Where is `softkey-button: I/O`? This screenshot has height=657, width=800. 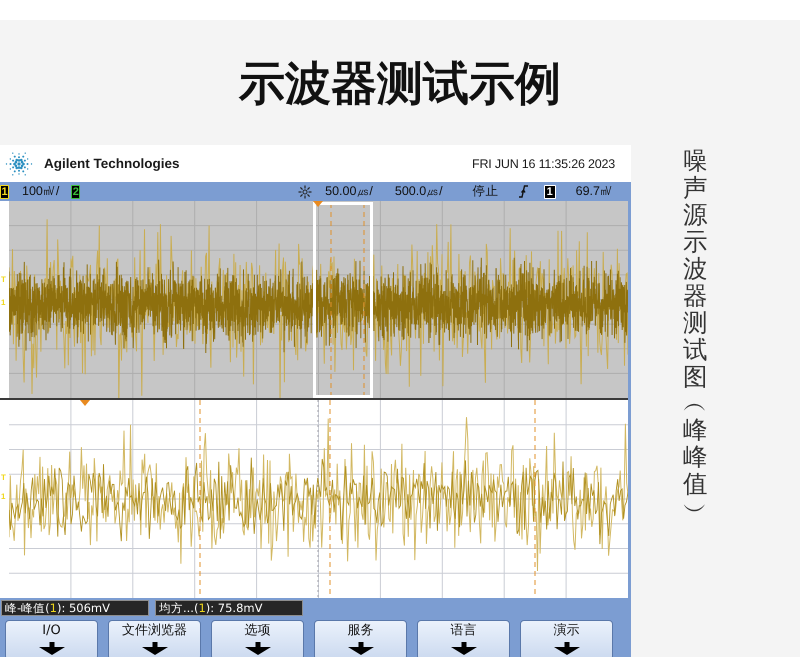 softkey-button: I/O is located at coordinates (51, 638).